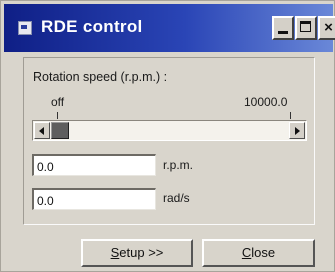  What do you see at coordinates (94, 165) in the screenshot?
I see `rpm-input` at bounding box center [94, 165].